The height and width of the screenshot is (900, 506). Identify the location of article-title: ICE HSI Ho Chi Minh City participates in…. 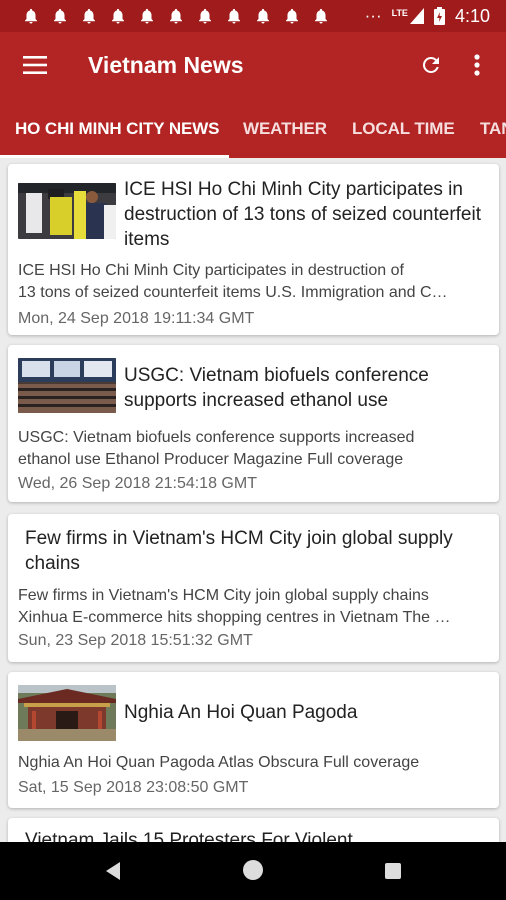
(304, 214).